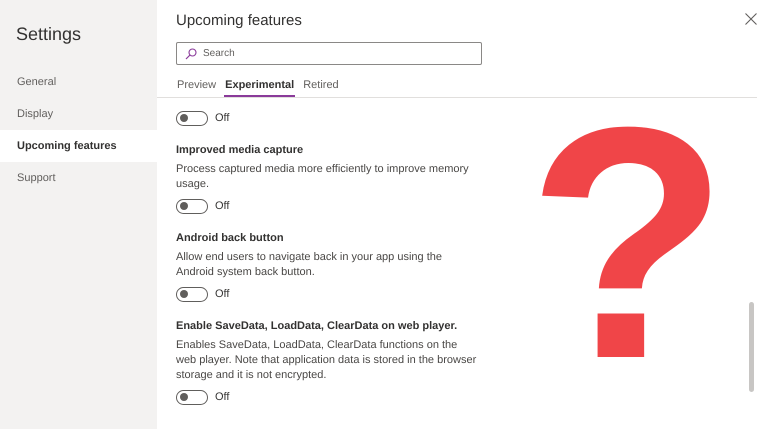  What do you see at coordinates (197, 87) in the screenshot?
I see `tab: Preview` at bounding box center [197, 87].